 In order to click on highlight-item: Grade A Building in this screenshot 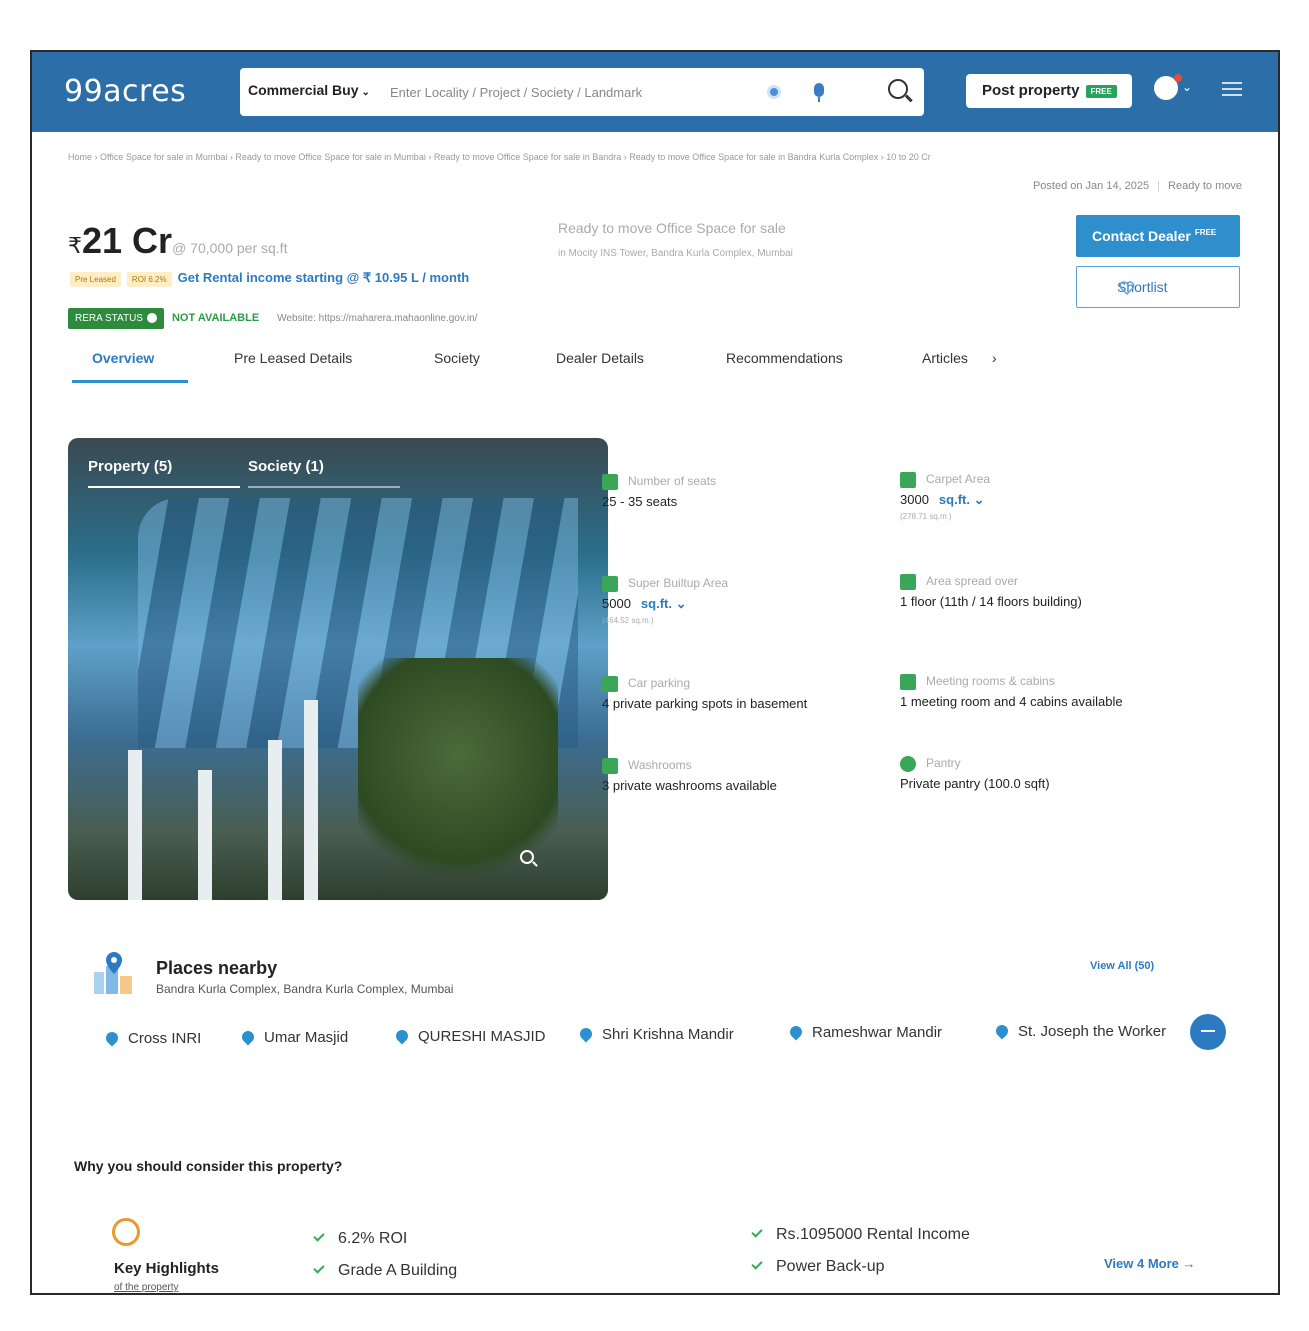, I will do `click(385, 1271)`.